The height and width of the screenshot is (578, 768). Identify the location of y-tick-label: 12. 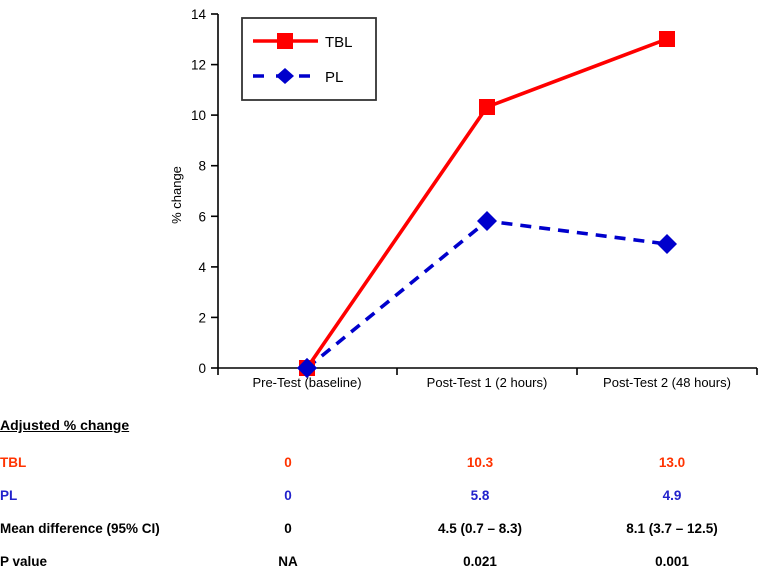
(198, 65).